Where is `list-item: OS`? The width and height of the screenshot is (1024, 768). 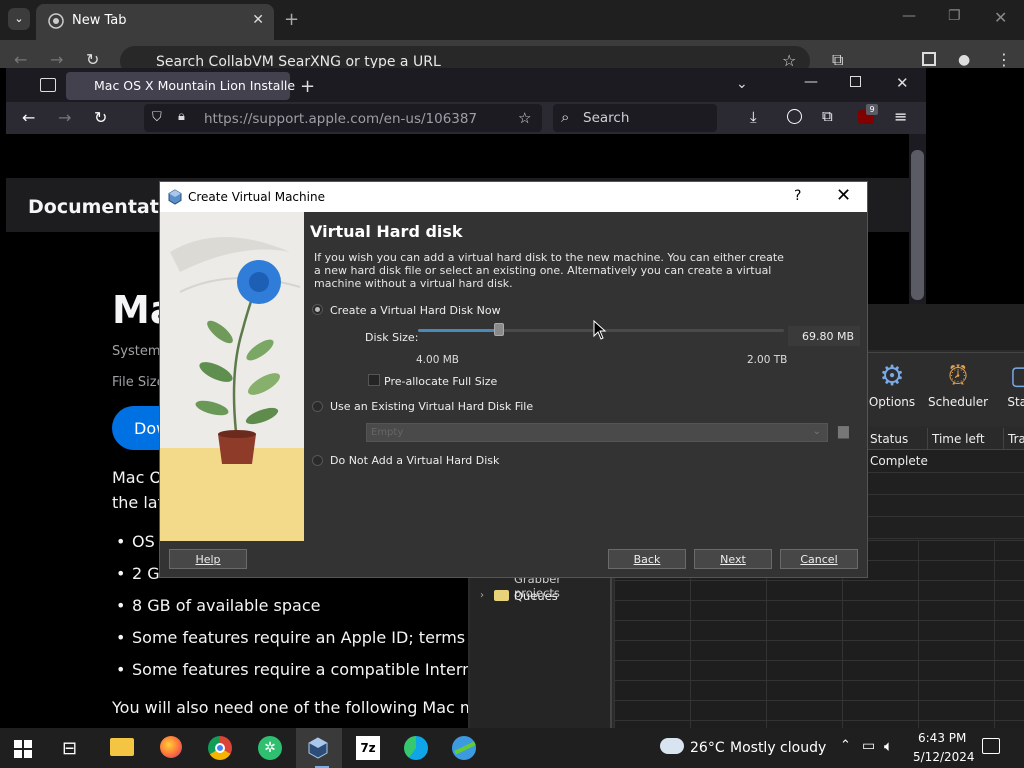
list-item: OS is located at coordinates (143, 541).